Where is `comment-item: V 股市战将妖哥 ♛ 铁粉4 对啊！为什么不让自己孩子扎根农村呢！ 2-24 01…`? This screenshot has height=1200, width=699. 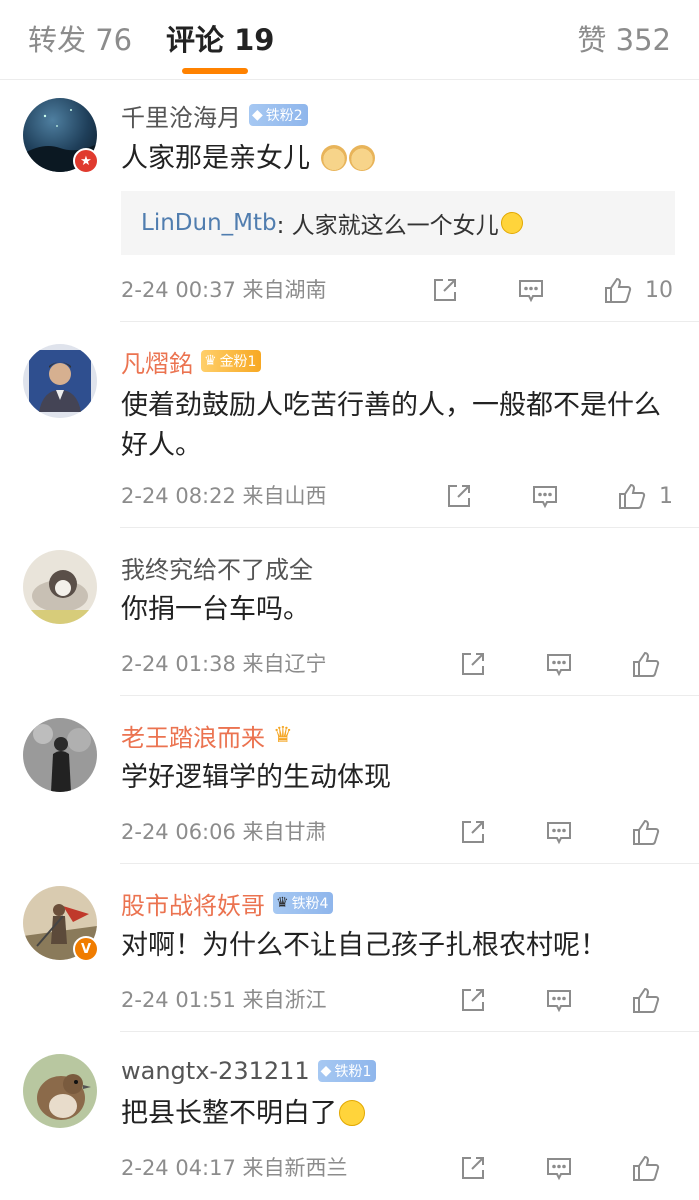 comment-item: V 股市战将妖哥 ♛ 铁粉4 对啊！为什么不让自己孩子扎根农村呢！ 2-24 01… is located at coordinates (349, 948).